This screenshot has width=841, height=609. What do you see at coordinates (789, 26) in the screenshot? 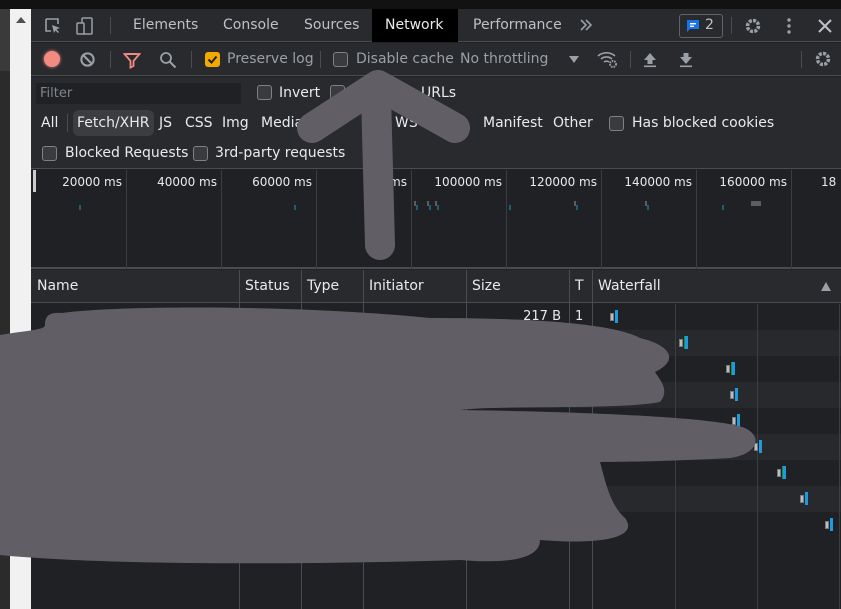
I see `more-options-kebab-icon` at bounding box center [789, 26].